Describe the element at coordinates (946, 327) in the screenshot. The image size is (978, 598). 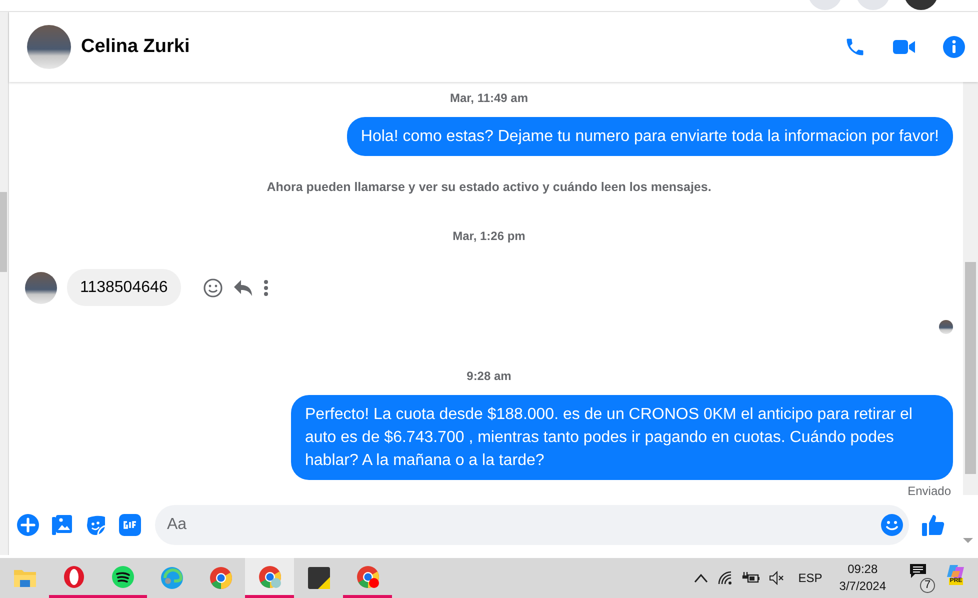
I see `seen-avatar` at that location.